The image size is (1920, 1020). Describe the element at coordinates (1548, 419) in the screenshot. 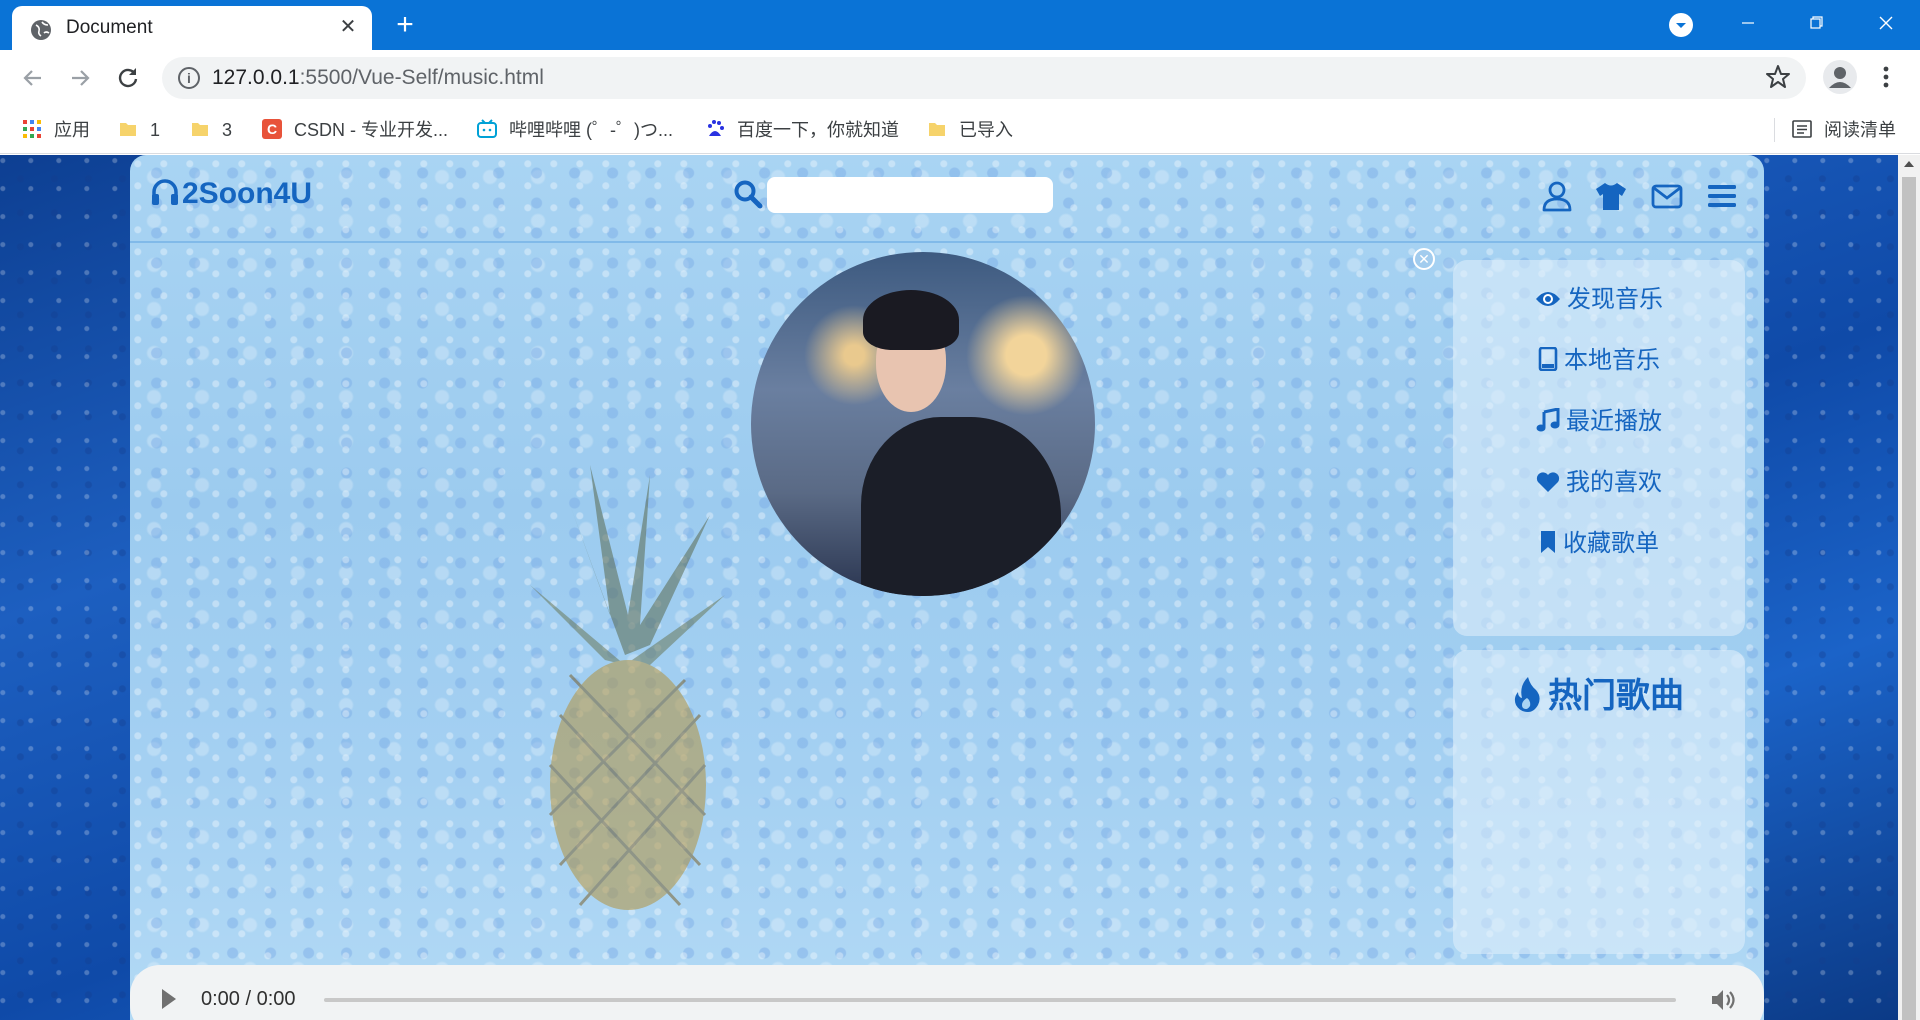

I see `music-note-icon` at that location.